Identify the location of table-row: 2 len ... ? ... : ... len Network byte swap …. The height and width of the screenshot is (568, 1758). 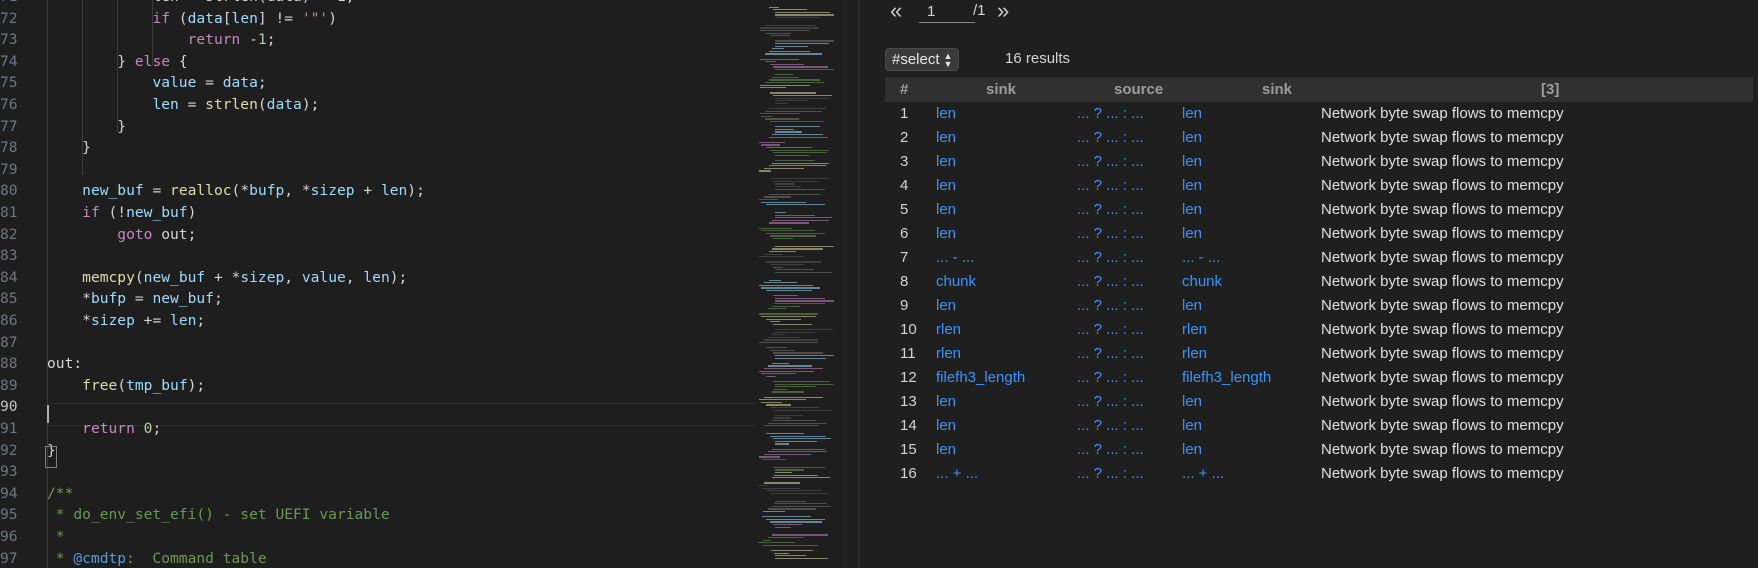
(1319, 138).